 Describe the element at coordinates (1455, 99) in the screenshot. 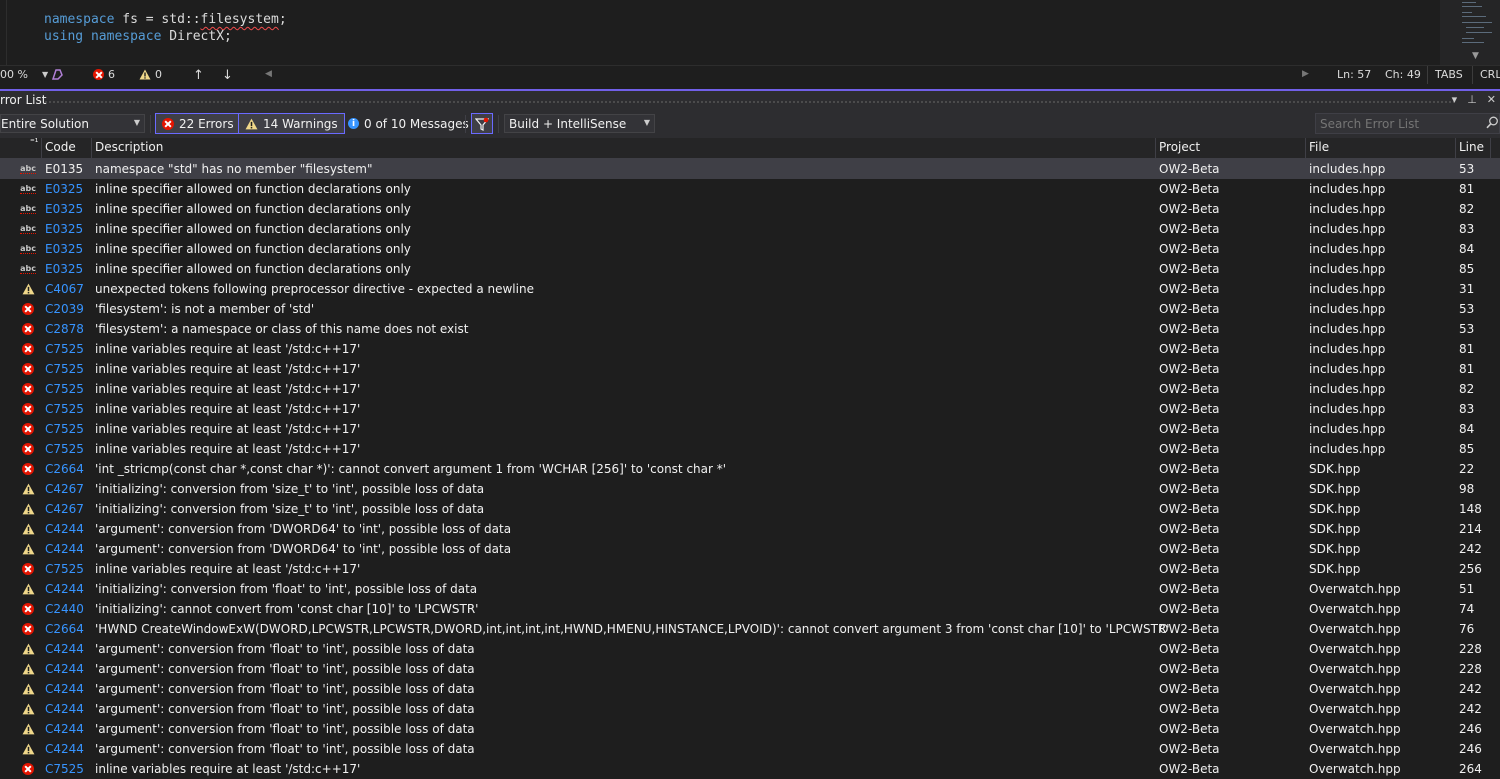

I see `window-options-icon: ▾` at that location.